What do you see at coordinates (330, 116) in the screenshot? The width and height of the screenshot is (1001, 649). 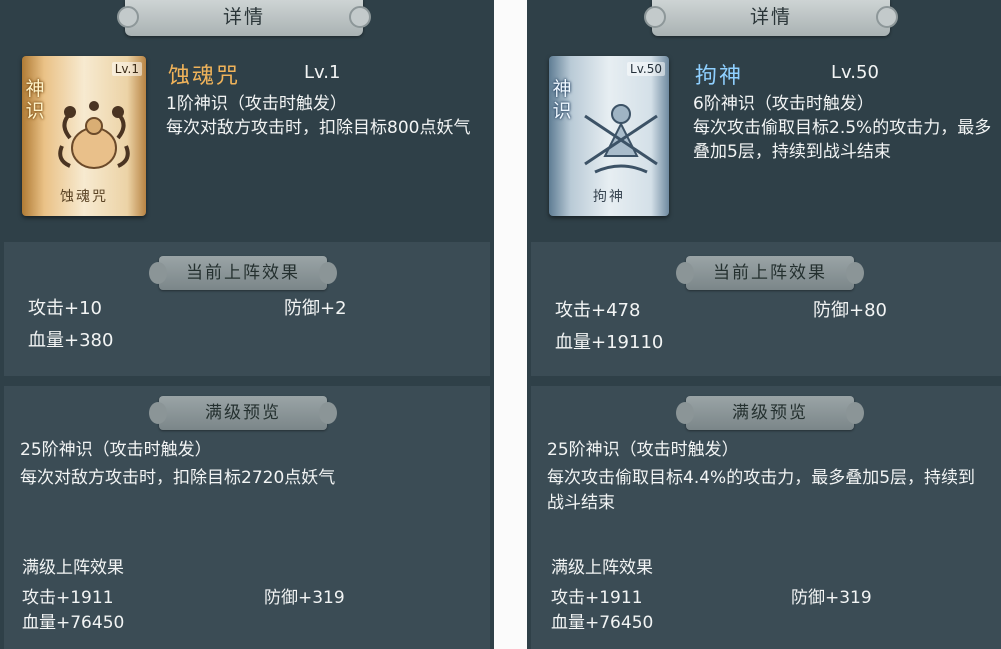 I see `skill-description: 1阶神识（攻击时触发） 每次对敌方攻击时，扣除目标800点妖气` at bounding box center [330, 116].